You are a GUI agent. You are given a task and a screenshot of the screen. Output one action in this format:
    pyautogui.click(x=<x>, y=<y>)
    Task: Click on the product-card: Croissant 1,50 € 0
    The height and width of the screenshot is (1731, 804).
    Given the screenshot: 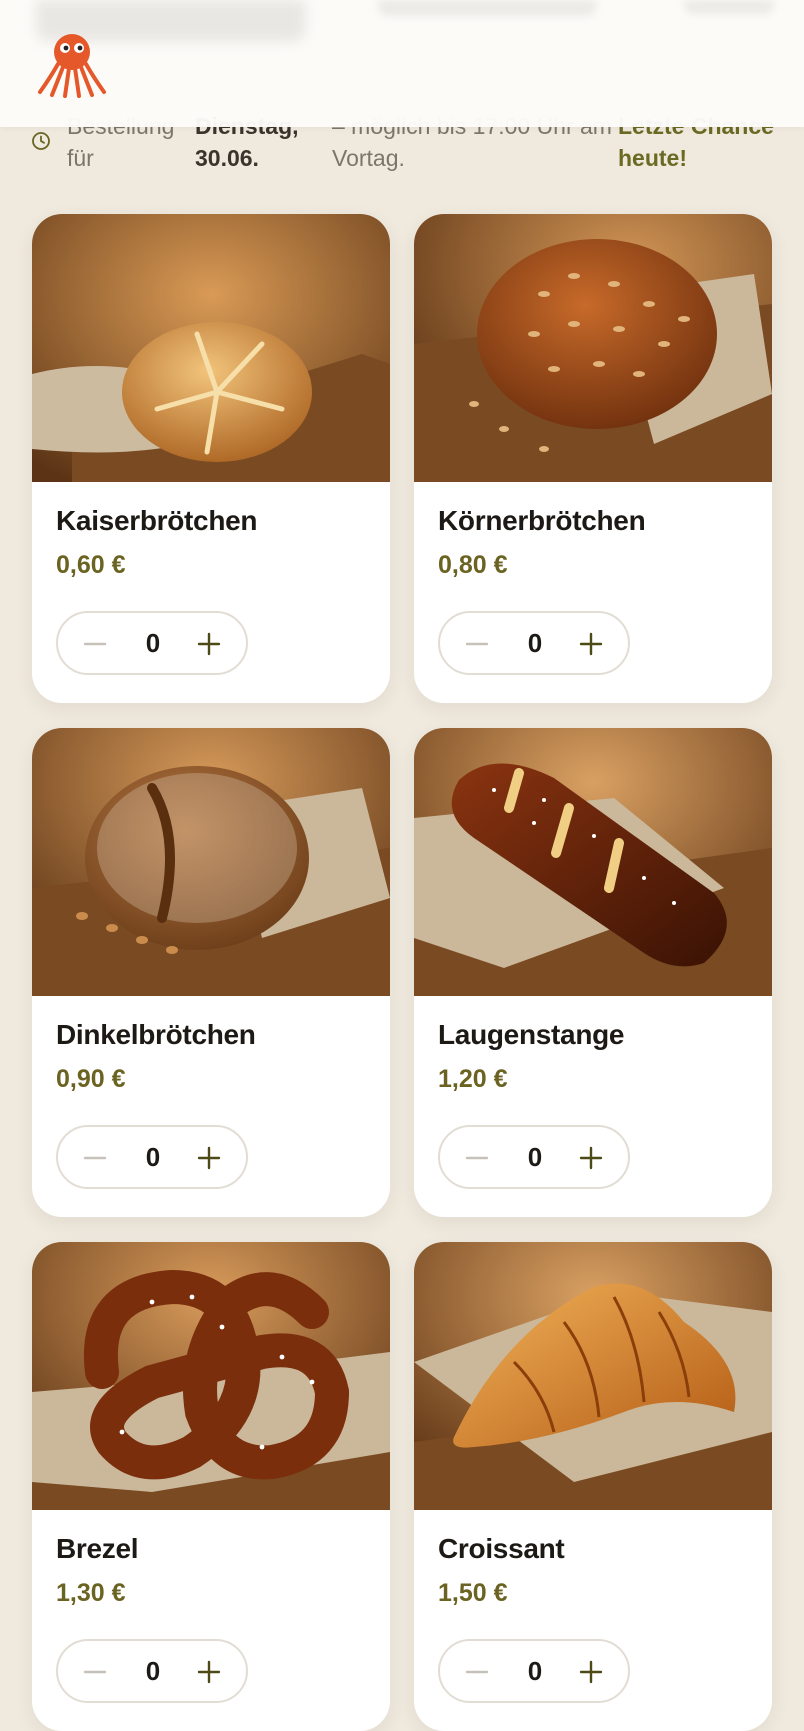 What is the action you would take?
    pyautogui.click(x=593, y=1486)
    